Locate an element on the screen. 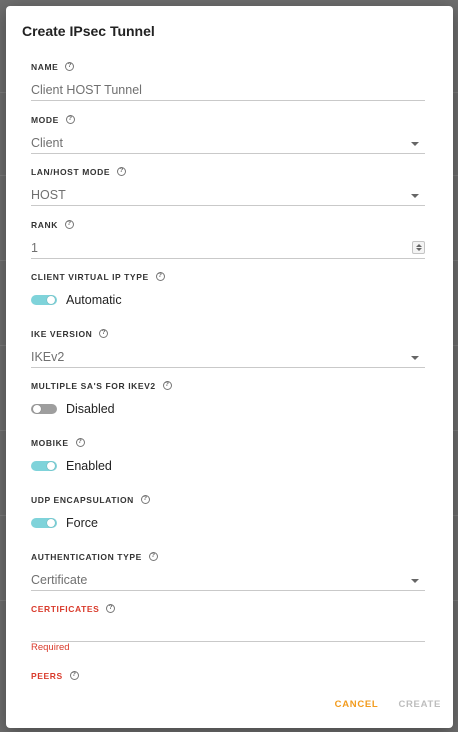 This screenshot has width=458, height=732. udp-encapsulation-state: Force is located at coordinates (82, 523).